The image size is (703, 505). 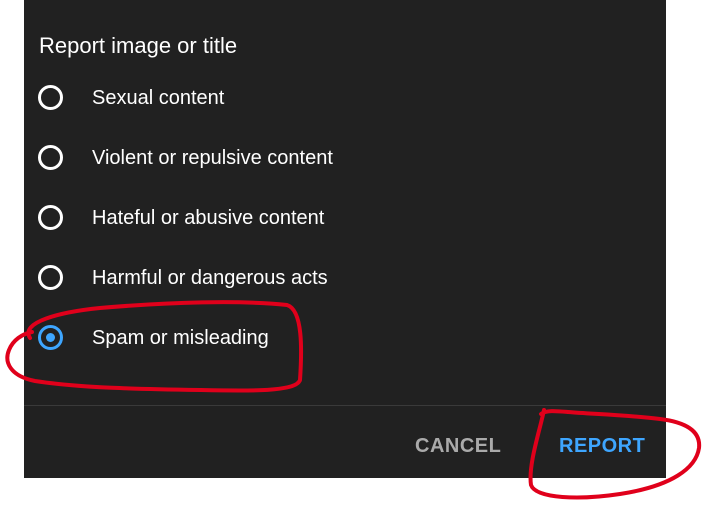 I want to click on option-label: Violent or repulsive content, so click(x=212, y=158).